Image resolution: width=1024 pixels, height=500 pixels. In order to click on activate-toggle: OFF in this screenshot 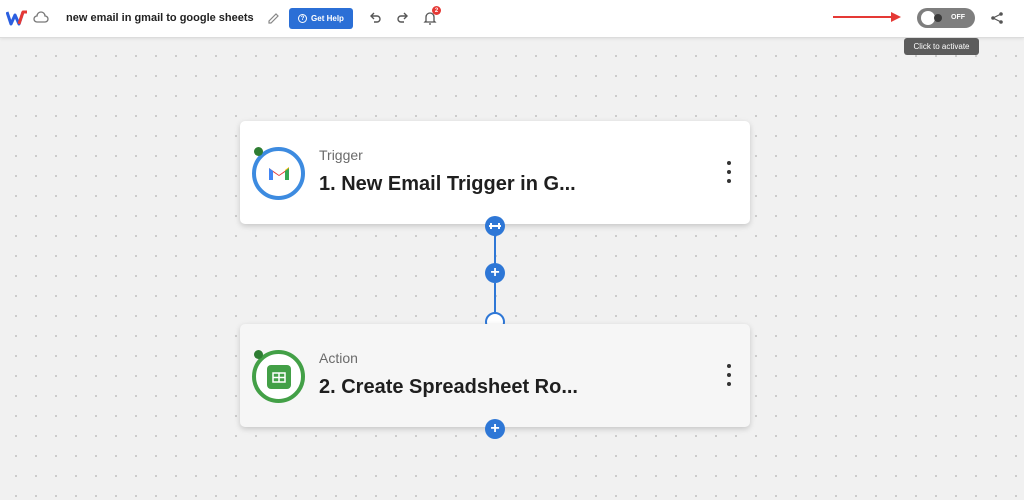, I will do `click(946, 18)`.